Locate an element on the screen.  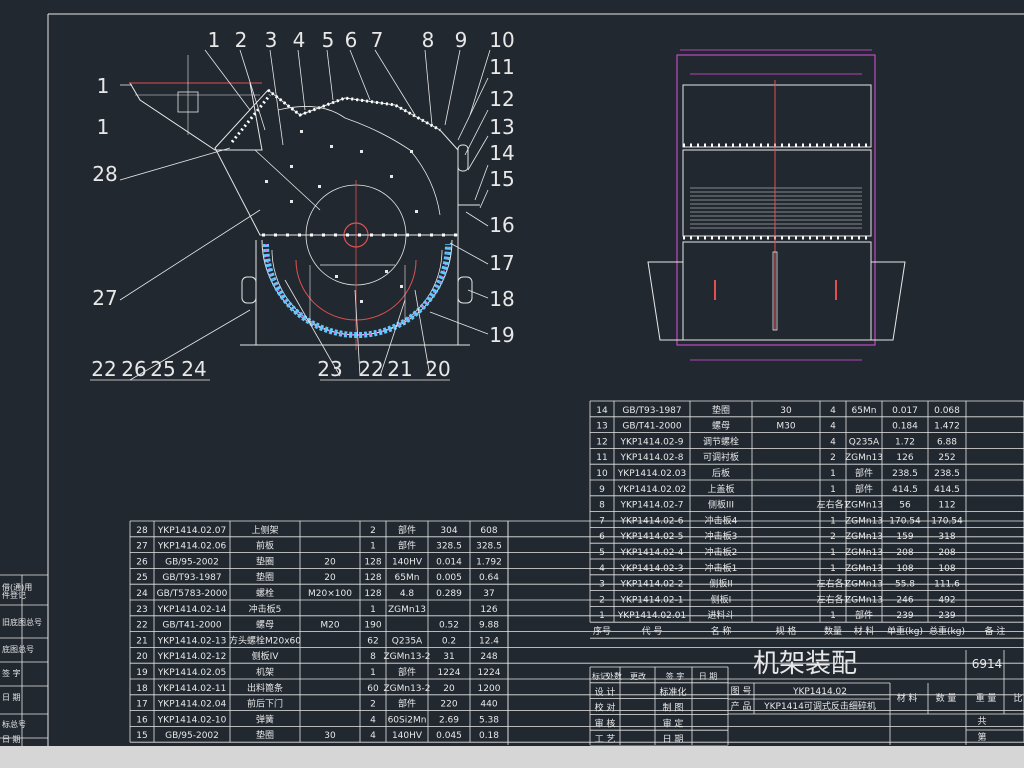
title-block-label: 审 定 is located at coordinates (673, 723).